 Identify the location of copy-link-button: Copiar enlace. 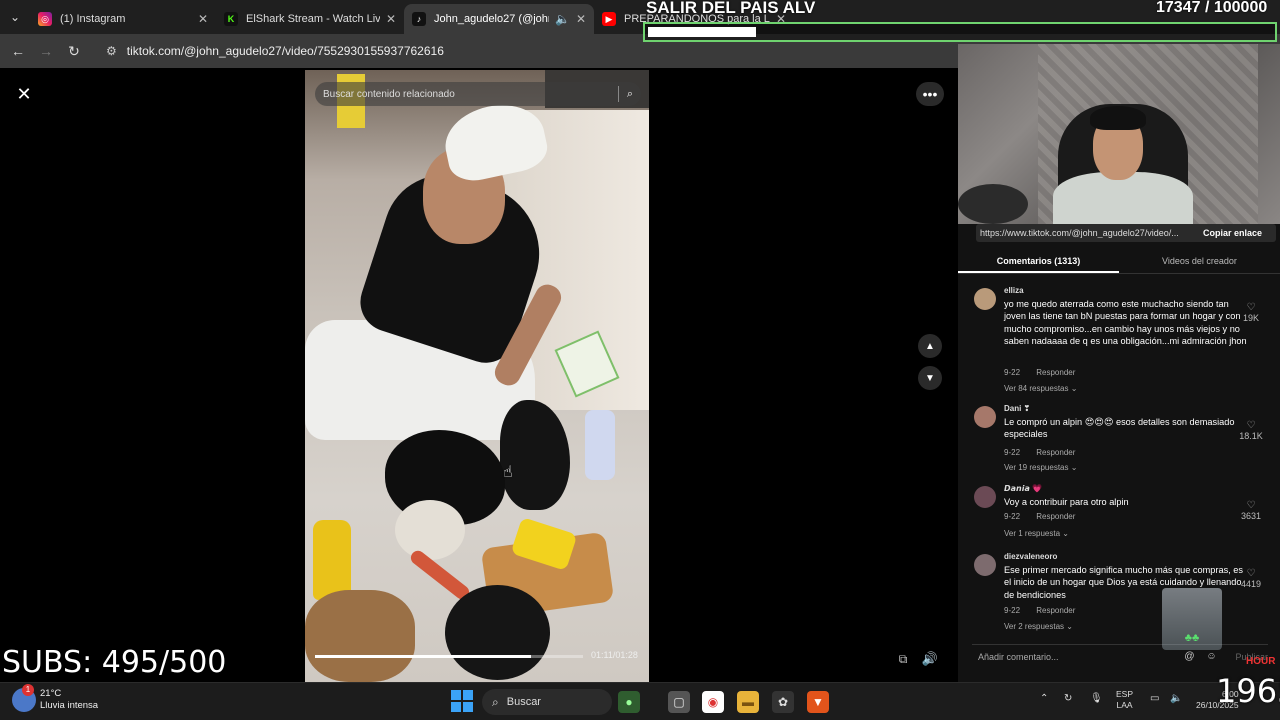
(1233, 233).